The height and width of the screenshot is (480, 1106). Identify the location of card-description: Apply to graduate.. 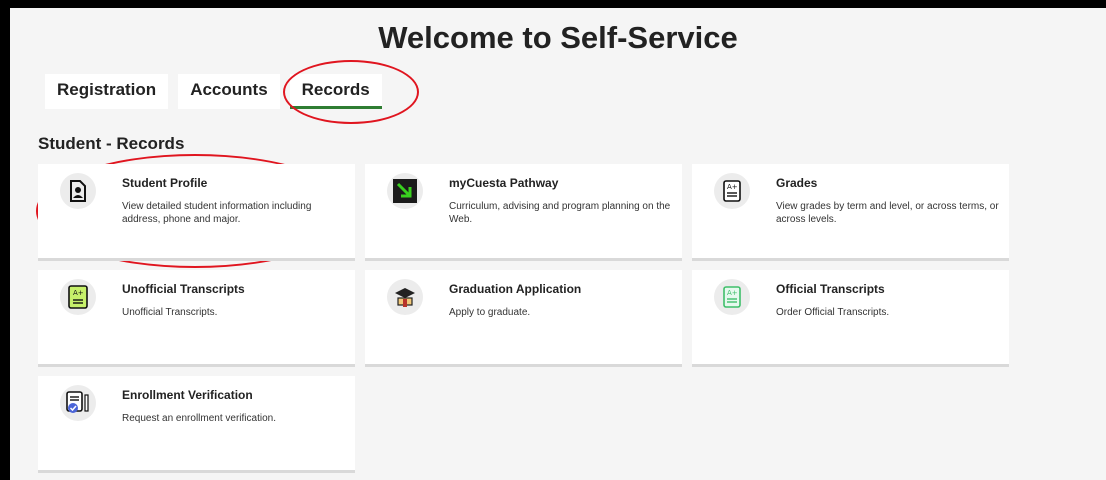
(490, 312).